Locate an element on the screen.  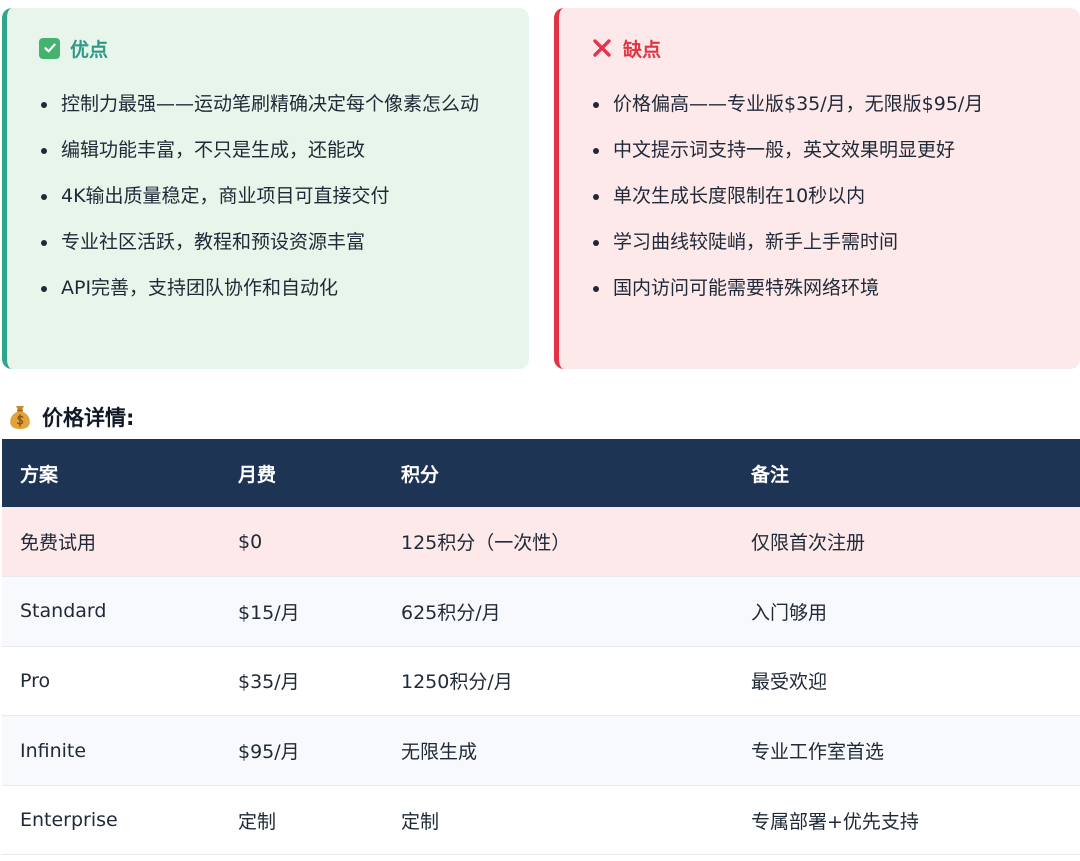
column-header-credits: 积分 is located at coordinates (558, 473).